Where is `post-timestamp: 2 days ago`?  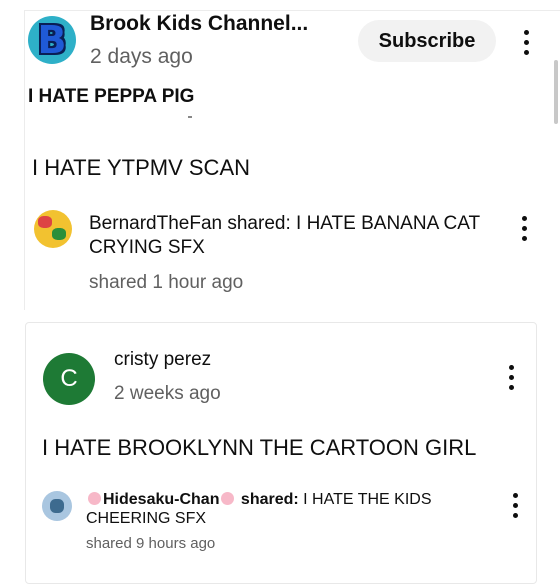
post-timestamp: 2 days ago is located at coordinates (141, 56).